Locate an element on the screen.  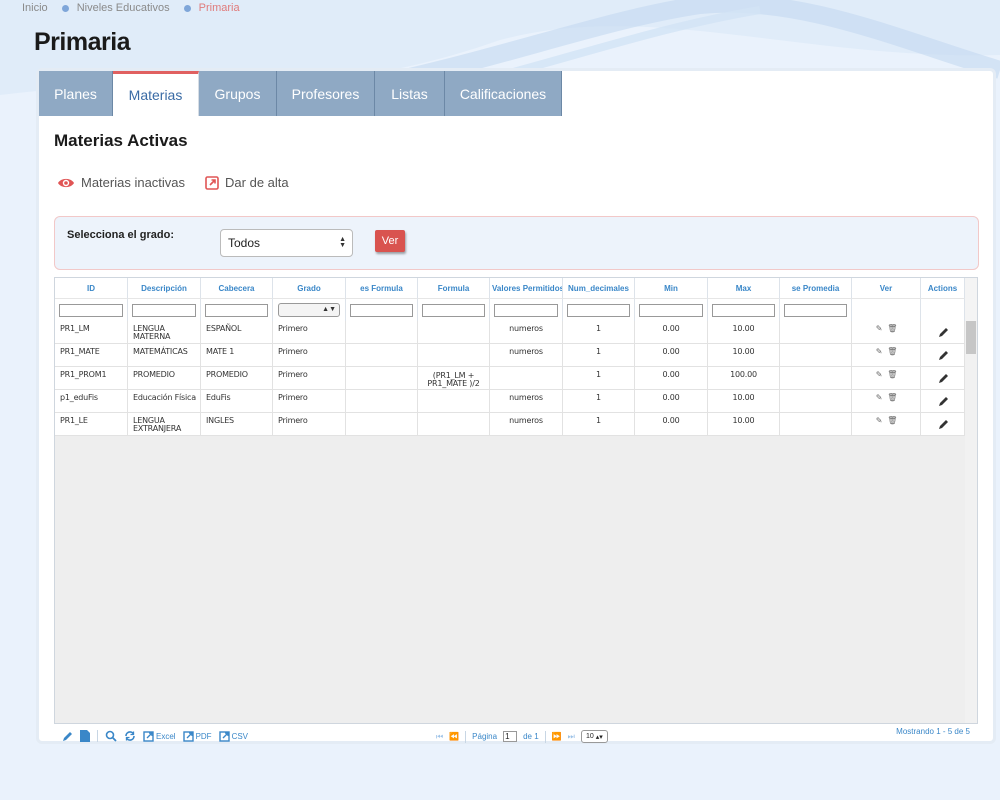
header-scroll-spacer is located at coordinates (971, 299).